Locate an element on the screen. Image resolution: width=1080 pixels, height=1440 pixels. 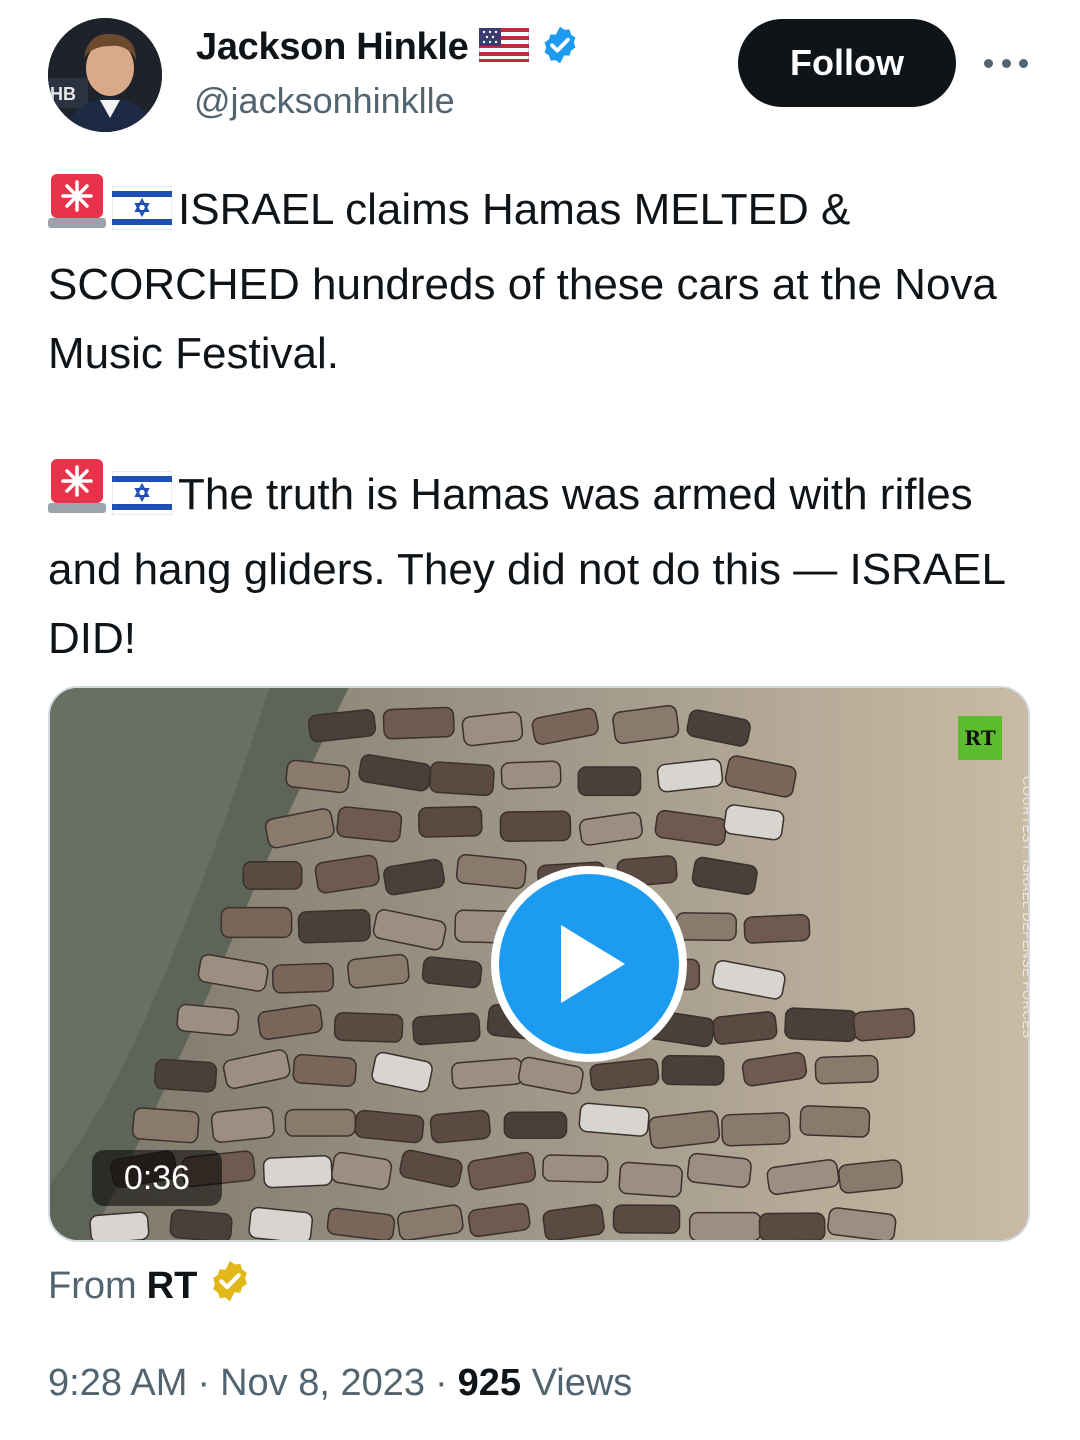
avatar-image: HB is located at coordinates (105, 75).